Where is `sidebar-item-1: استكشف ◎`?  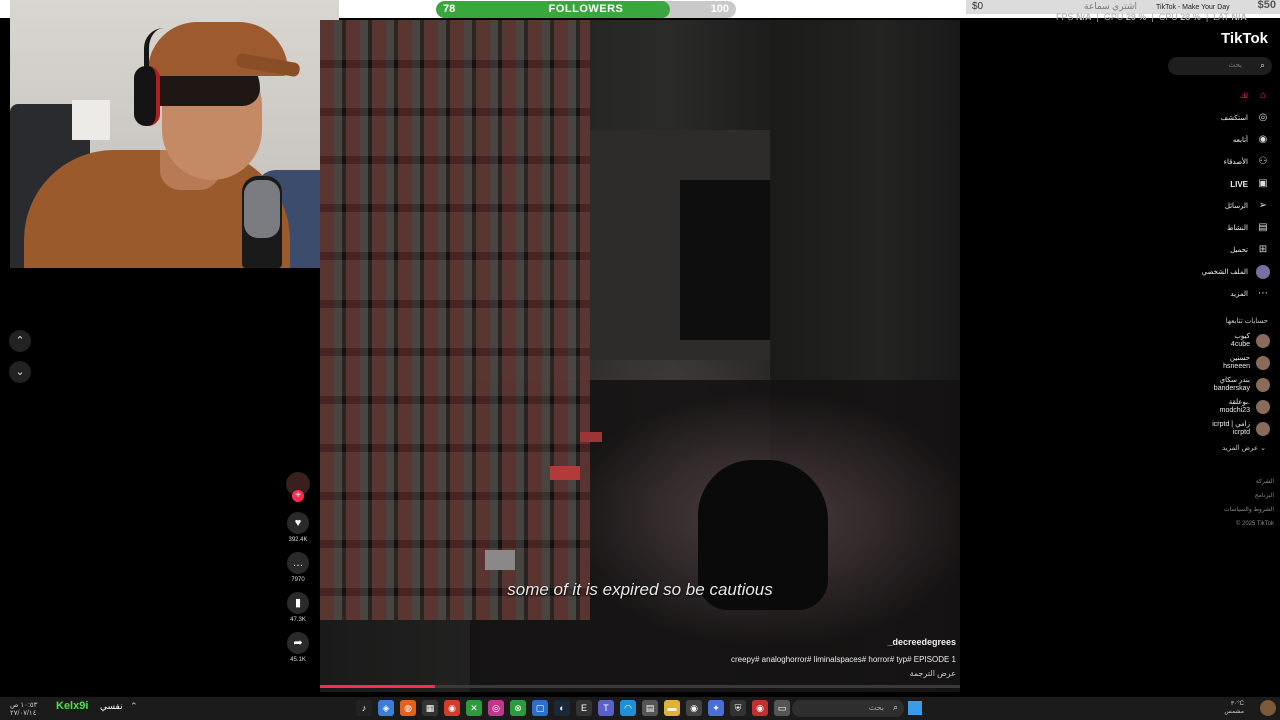
sidebar-item-1: استكشف ◎ is located at coordinates (1210, 118).